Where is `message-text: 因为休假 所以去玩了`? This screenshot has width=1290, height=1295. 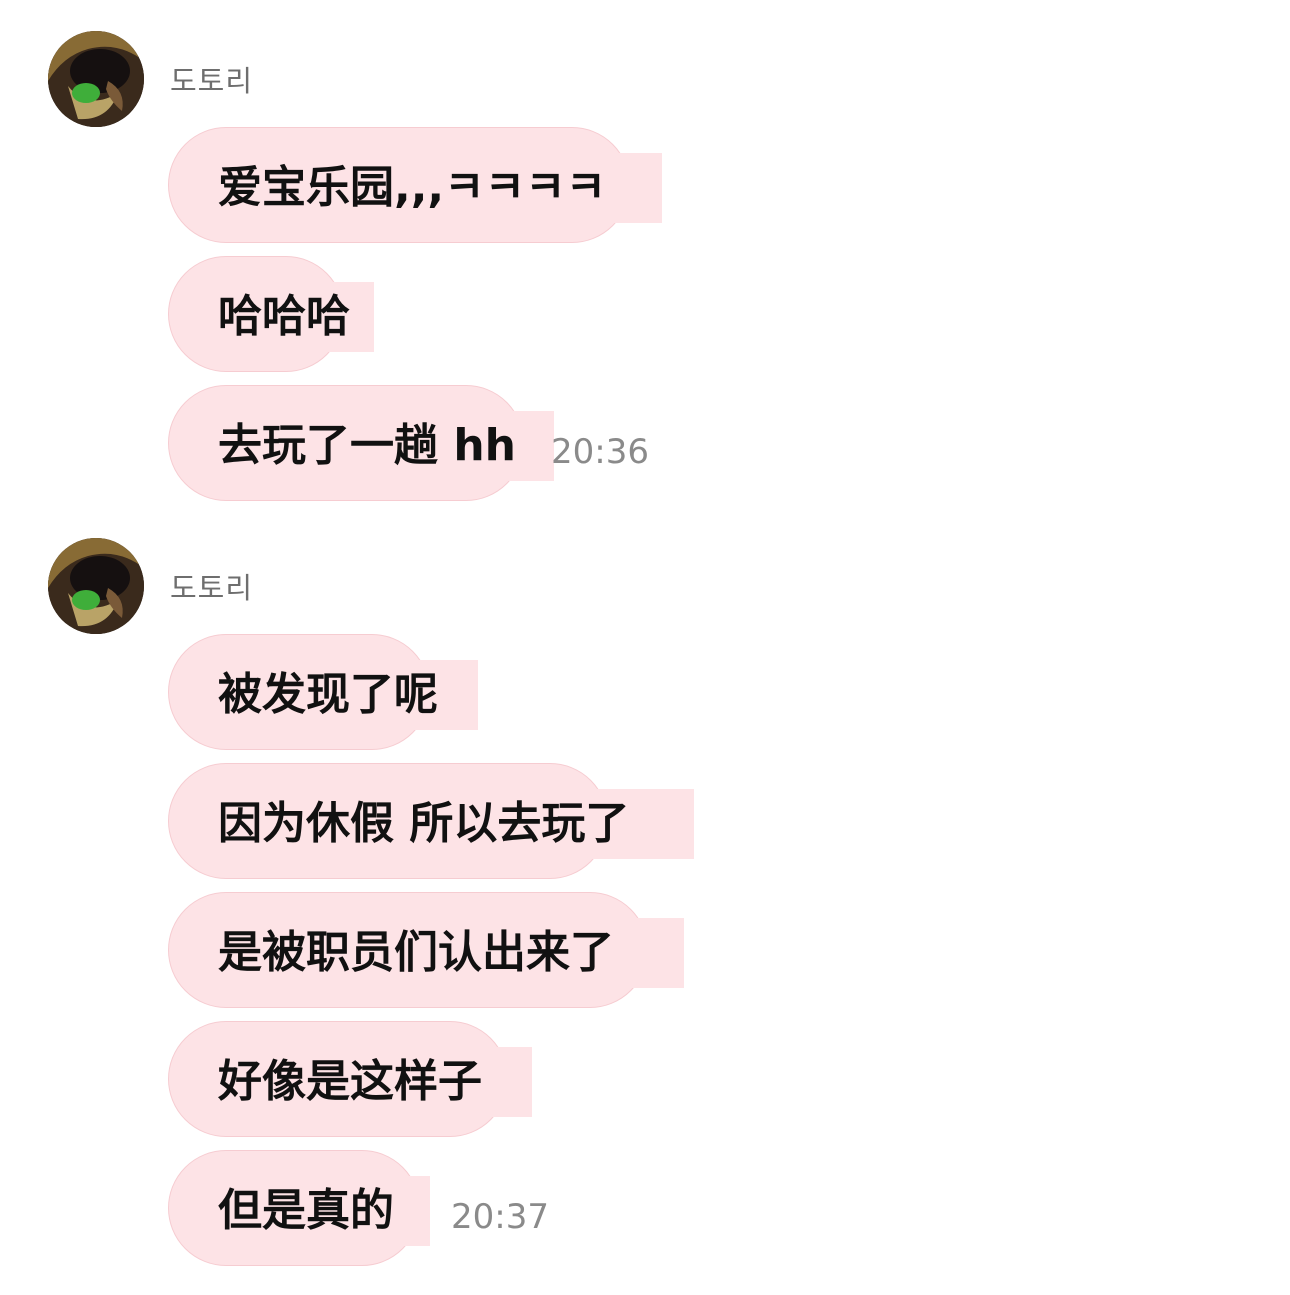
message-text: 因为休假 所以去玩了 is located at coordinates (424, 823).